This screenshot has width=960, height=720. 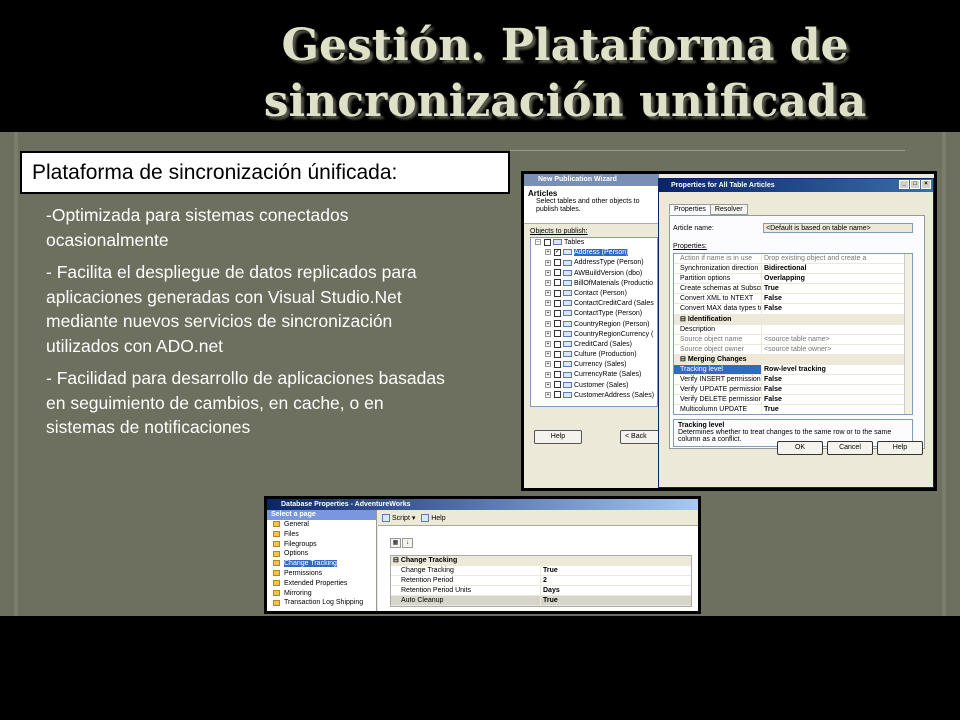 What do you see at coordinates (594, 355) in the screenshot?
I see `tree-item: + Culture (Production)` at bounding box center [594, 355].